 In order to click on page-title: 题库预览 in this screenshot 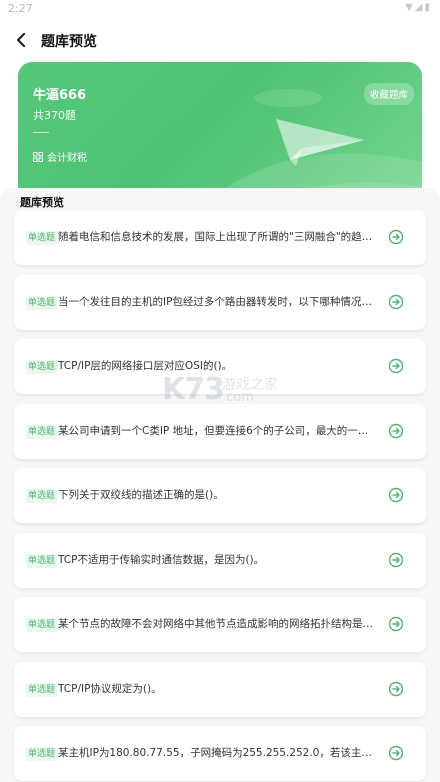, I will do `click(69, 42)`.